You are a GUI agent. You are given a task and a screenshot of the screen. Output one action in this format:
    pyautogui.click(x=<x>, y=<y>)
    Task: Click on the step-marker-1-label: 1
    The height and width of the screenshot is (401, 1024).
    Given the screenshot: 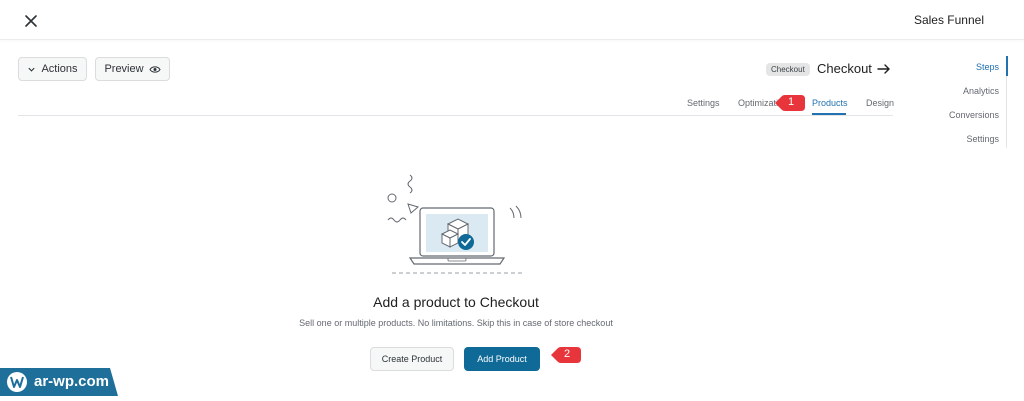 What is the action you would take?
    pyautogui.click(x=791, y=102)
    